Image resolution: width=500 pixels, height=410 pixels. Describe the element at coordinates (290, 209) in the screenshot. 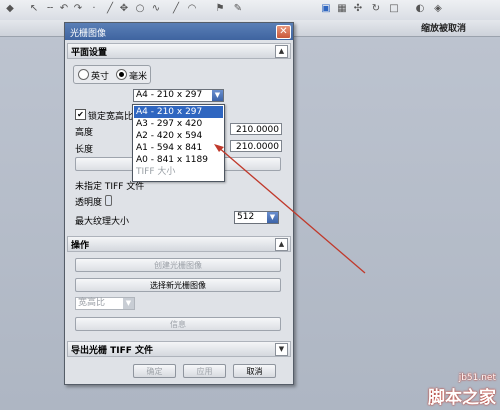

I see `annotation-arrow-icon` at that location.